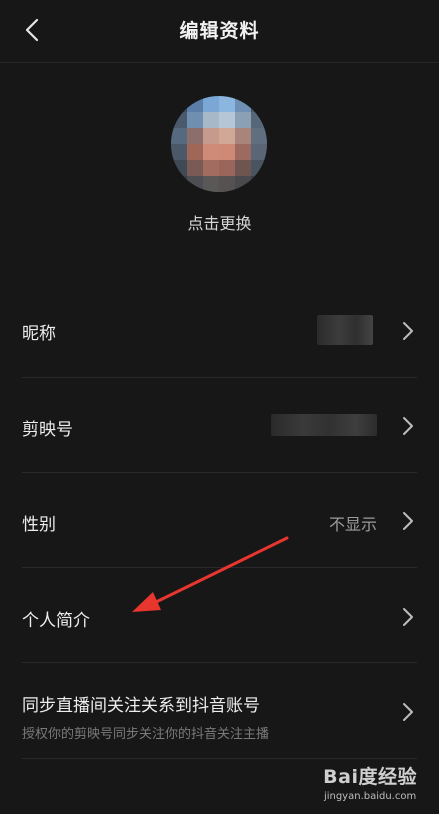 The width and height of the screenshot is (439, 814). I want to click on baidu-jingyan-watermark: Bai度经验 jingyan.baidu.com, so click(370, 782).